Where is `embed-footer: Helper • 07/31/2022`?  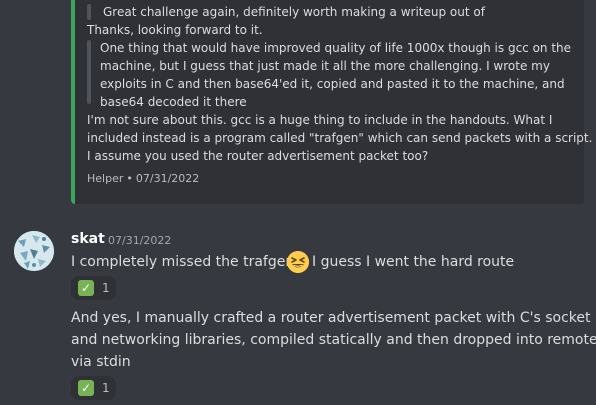 embed-footer: Helper • 07/31/2022 is located at coordinates (143, 178).